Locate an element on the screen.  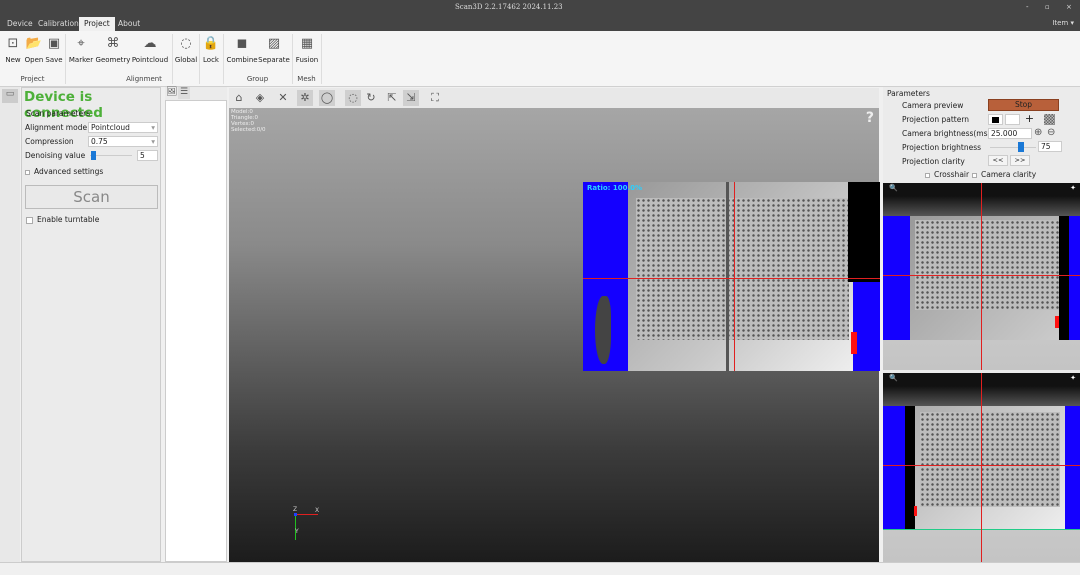
alignment-mode-select: Pointcloud ▾ is located at coordinates (123, 127).